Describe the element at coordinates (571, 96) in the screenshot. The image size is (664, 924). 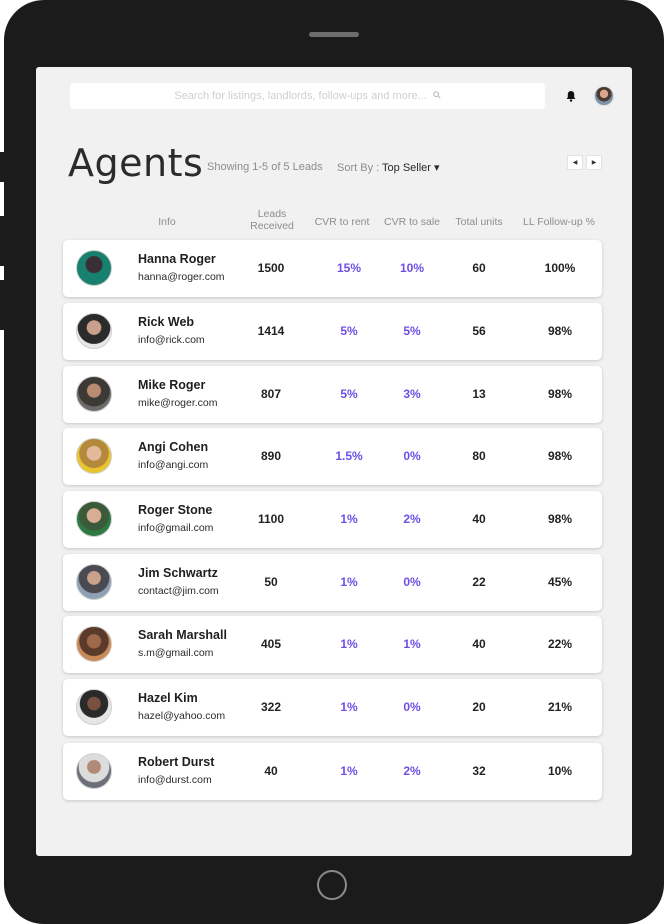
I see `bell-icon` at that location.